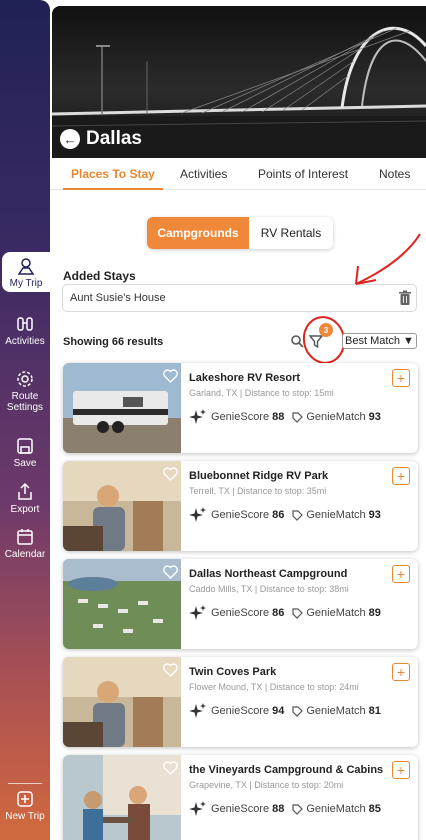 The image size is (426, 840). Describe the element at coordinates (374, 809) in the screenshot. I see `genie-match-value: 85` at that location.